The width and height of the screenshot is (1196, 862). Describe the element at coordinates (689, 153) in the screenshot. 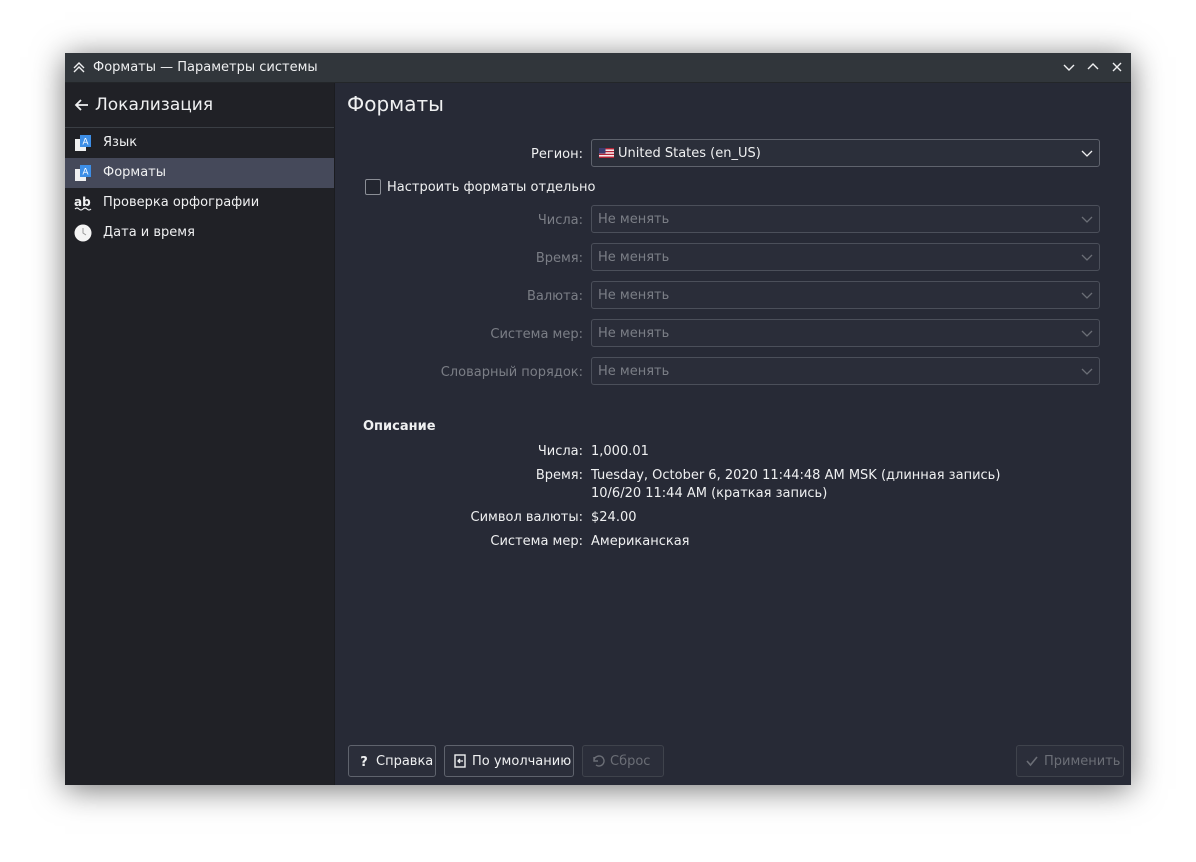

I see `region-value: United States (en_US)` at that location.